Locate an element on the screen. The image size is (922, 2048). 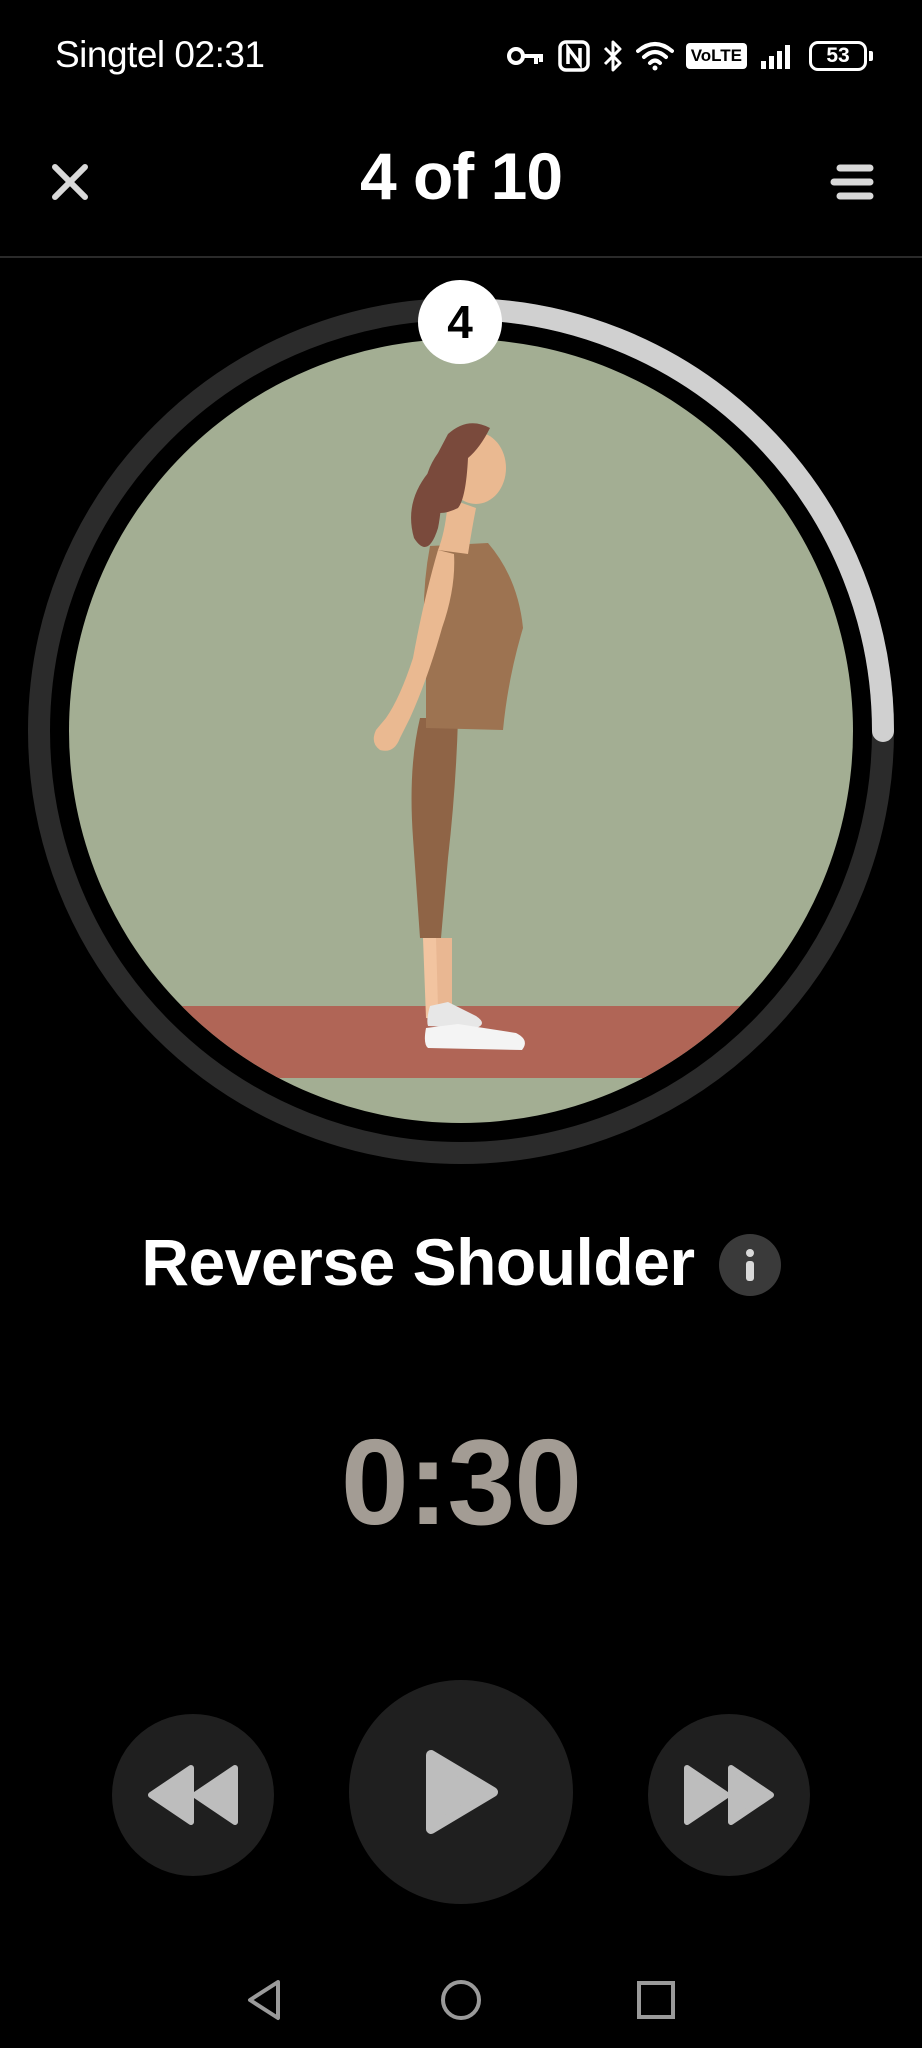
menu-button is located at coordinates (852, 182).